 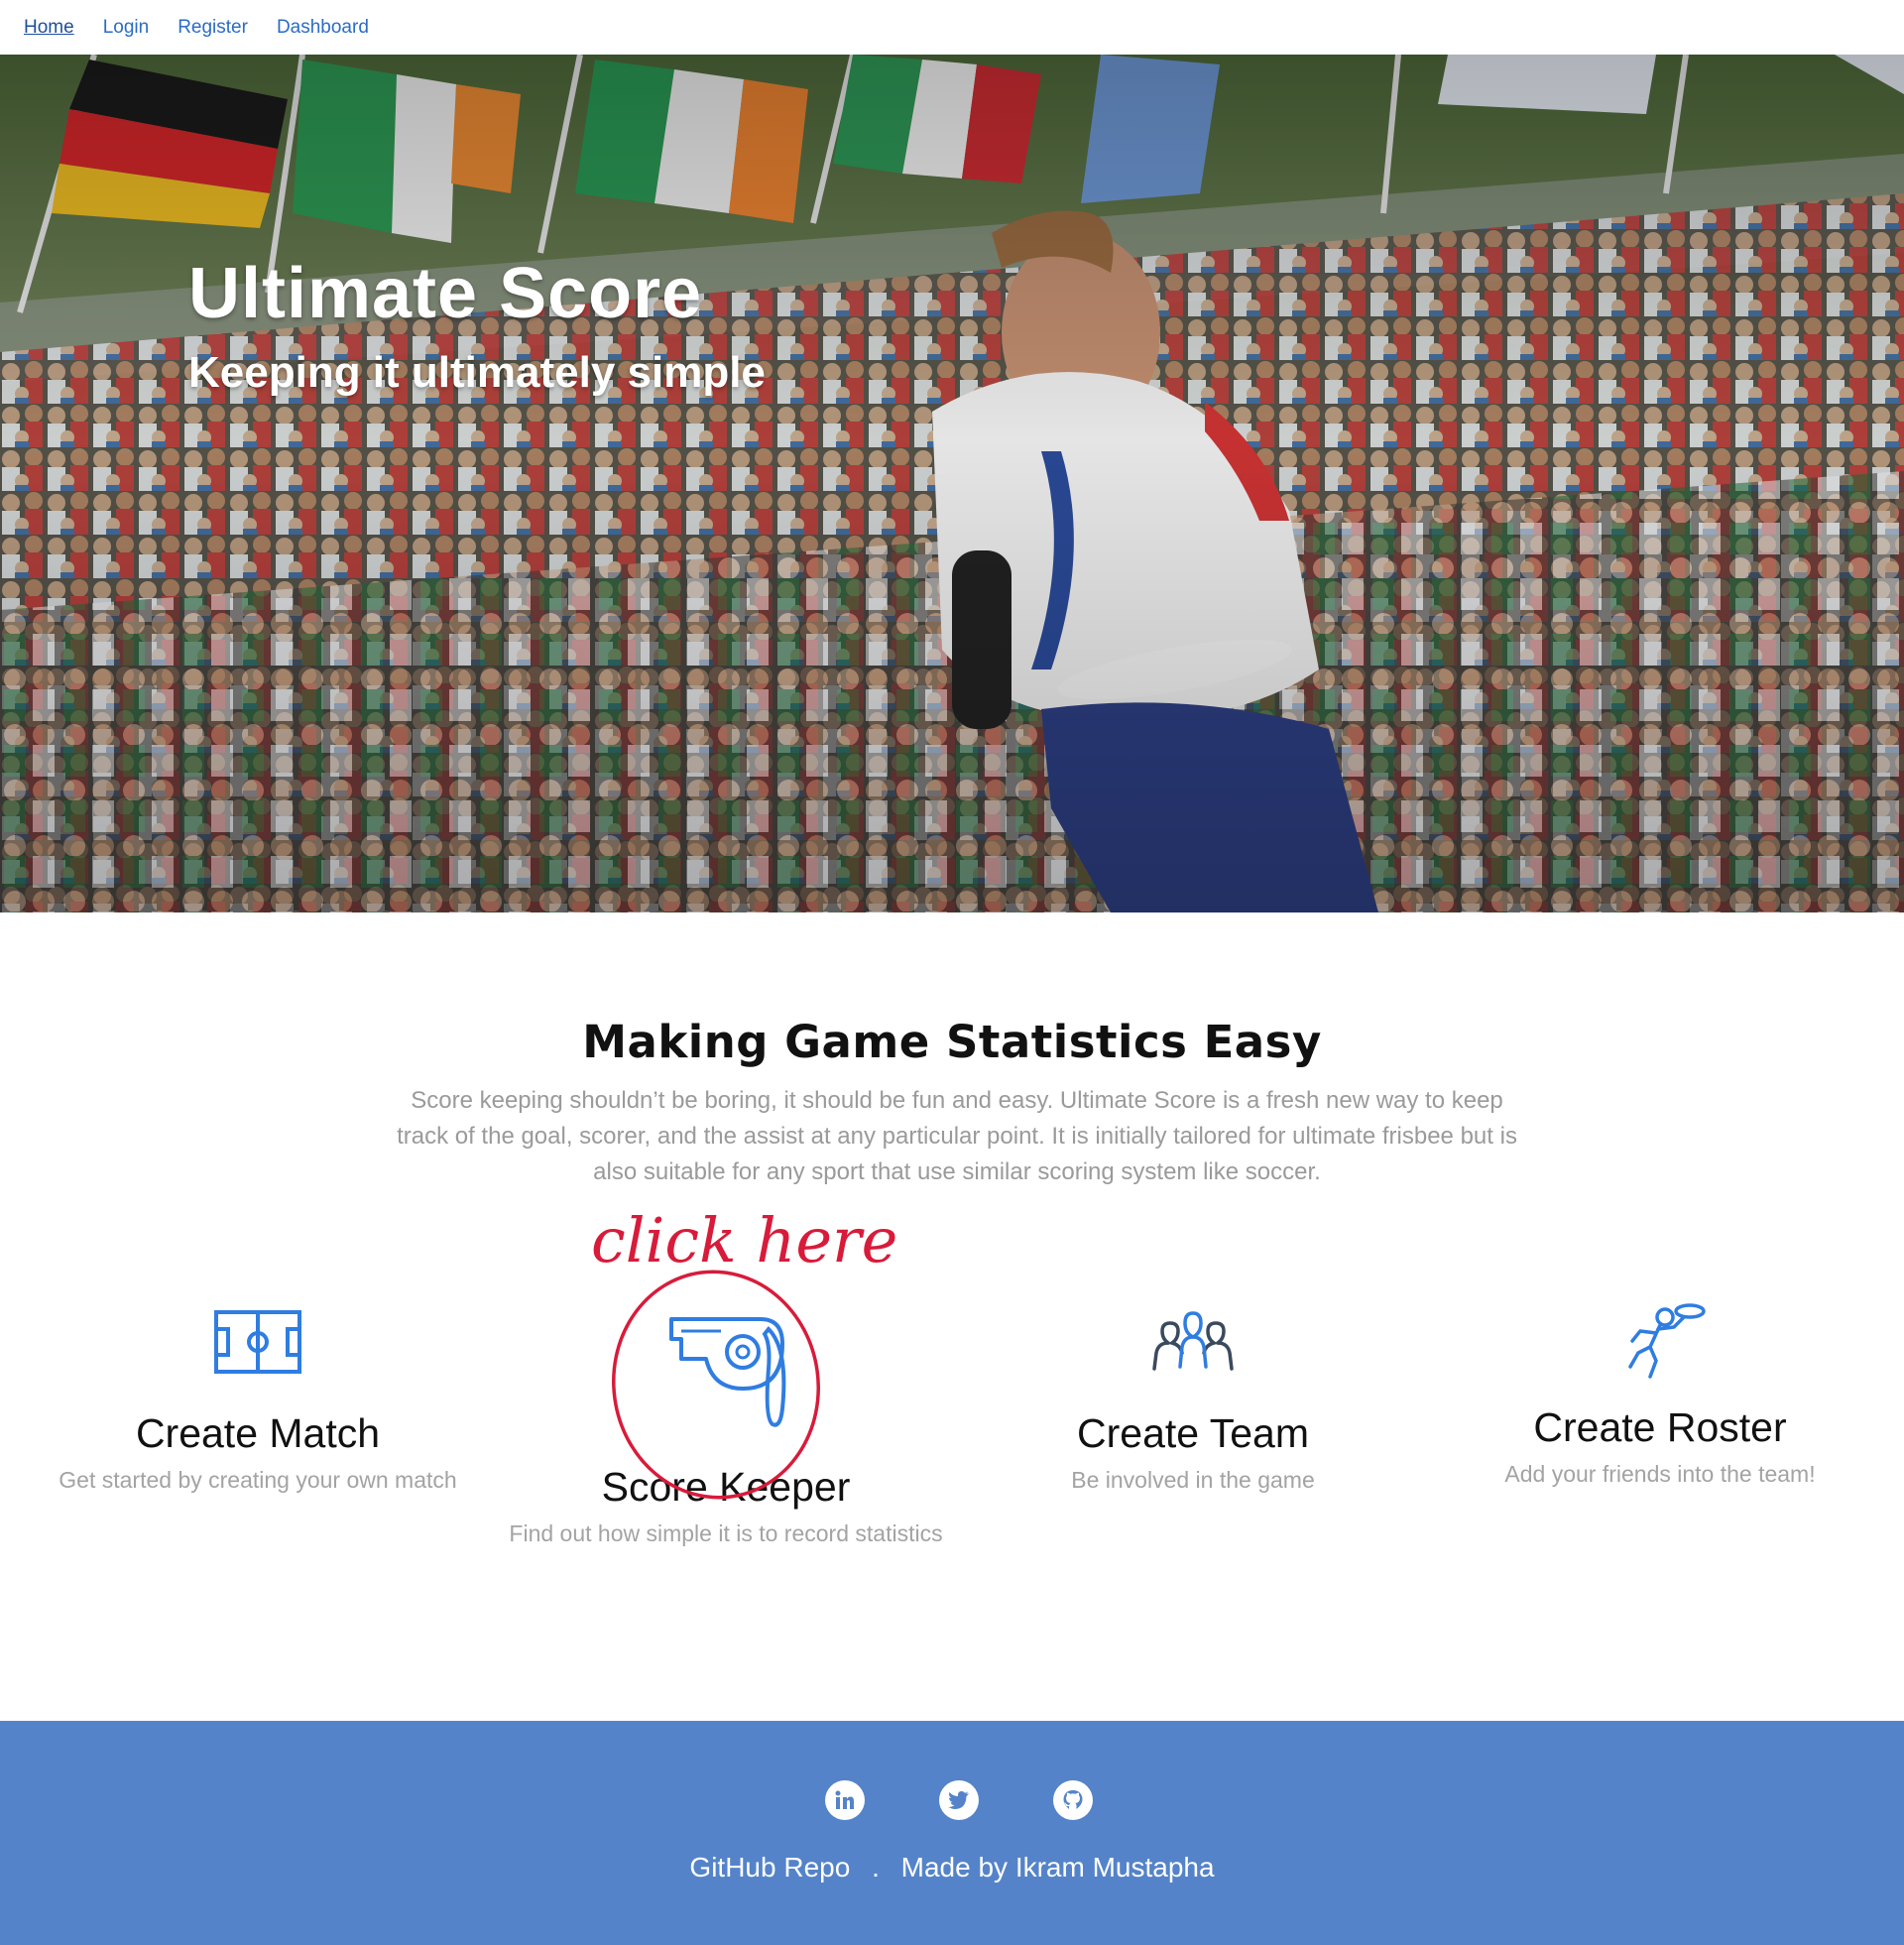 I want to click on footer-credits: GitHub Repo . Made by Ikram Mustapha, so click(x=952, y=1868).